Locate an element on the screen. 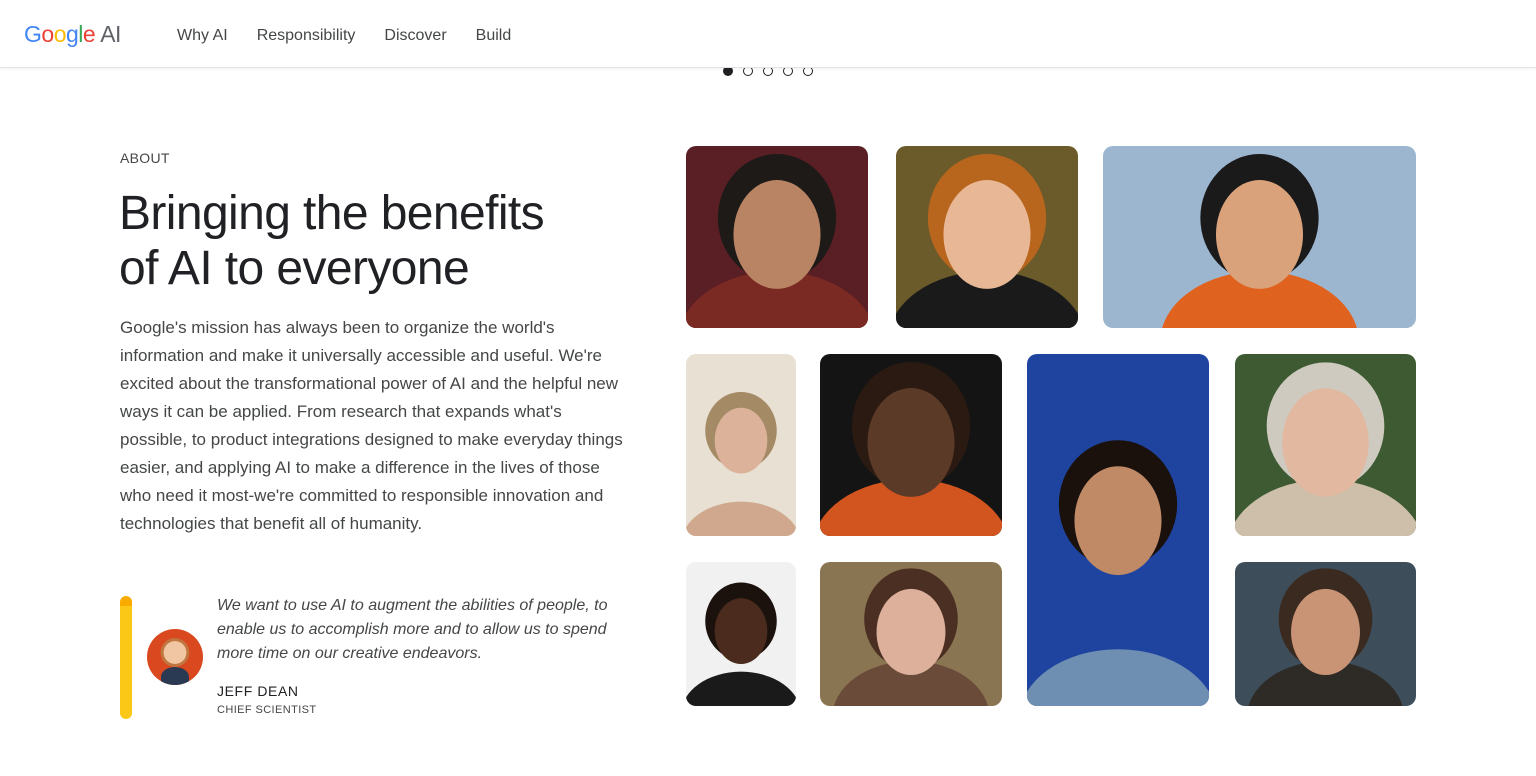  photo-gray-haired-woman is located at coordinates (1325, 445).